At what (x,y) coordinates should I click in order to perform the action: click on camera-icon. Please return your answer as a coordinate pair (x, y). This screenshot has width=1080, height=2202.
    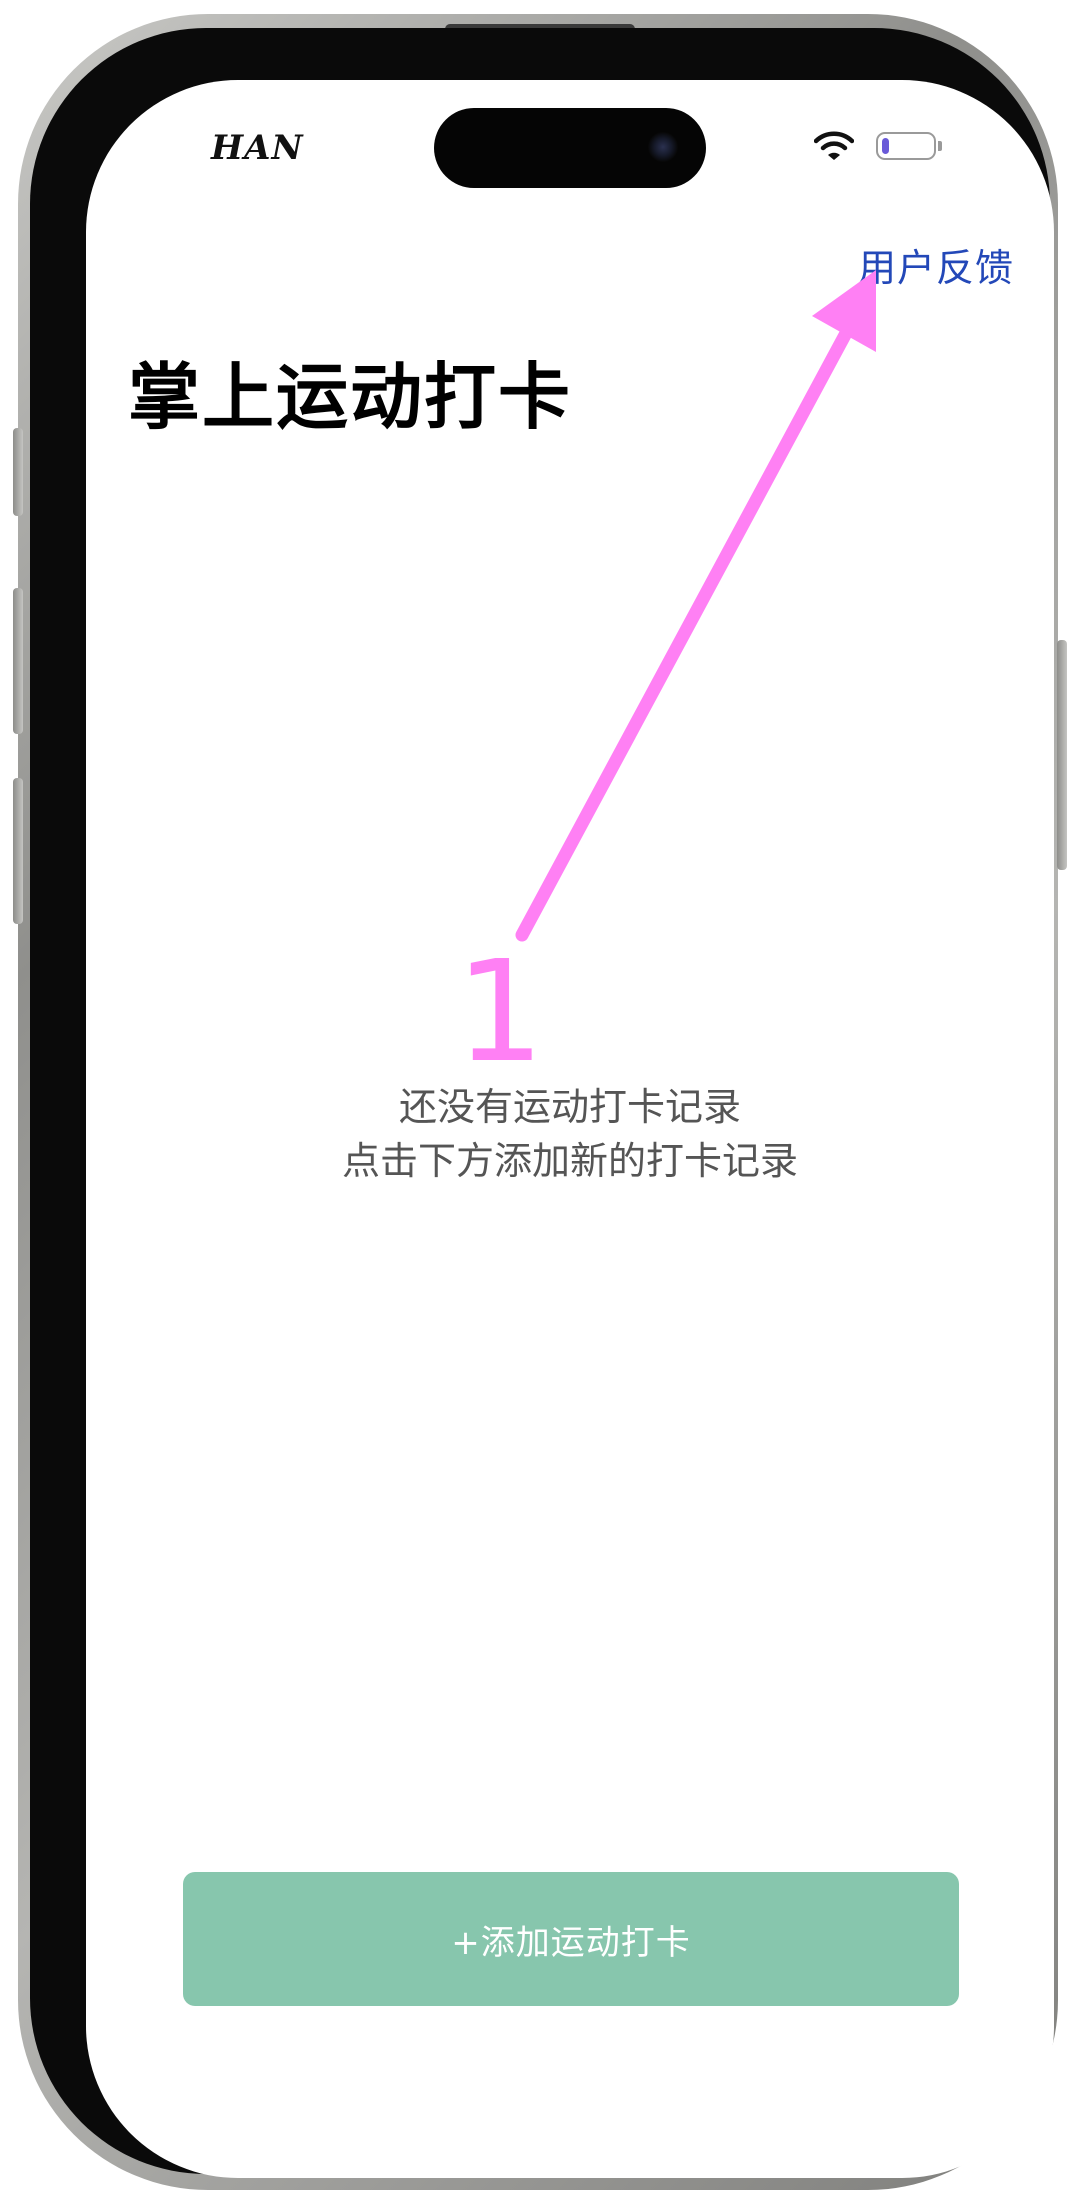
    Looking at the image, I should click on (663, 147).